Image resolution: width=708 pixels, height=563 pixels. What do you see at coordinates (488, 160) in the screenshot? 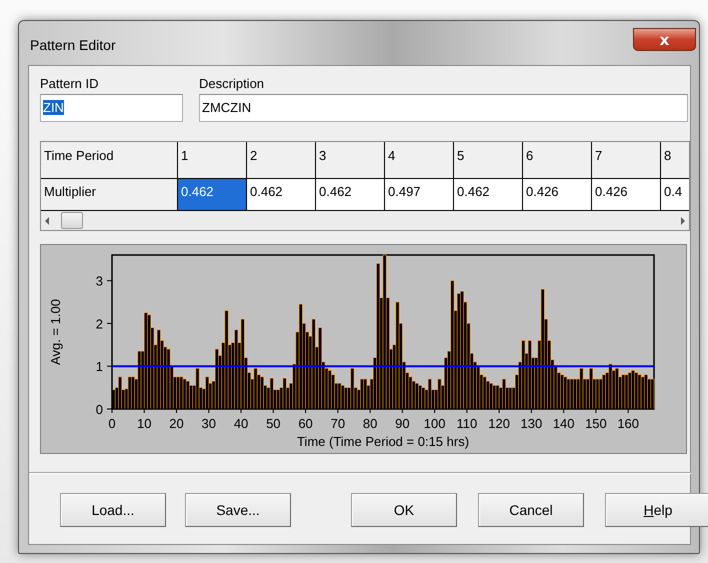
I see `column-header: 5` at bounding box center [488, 160].